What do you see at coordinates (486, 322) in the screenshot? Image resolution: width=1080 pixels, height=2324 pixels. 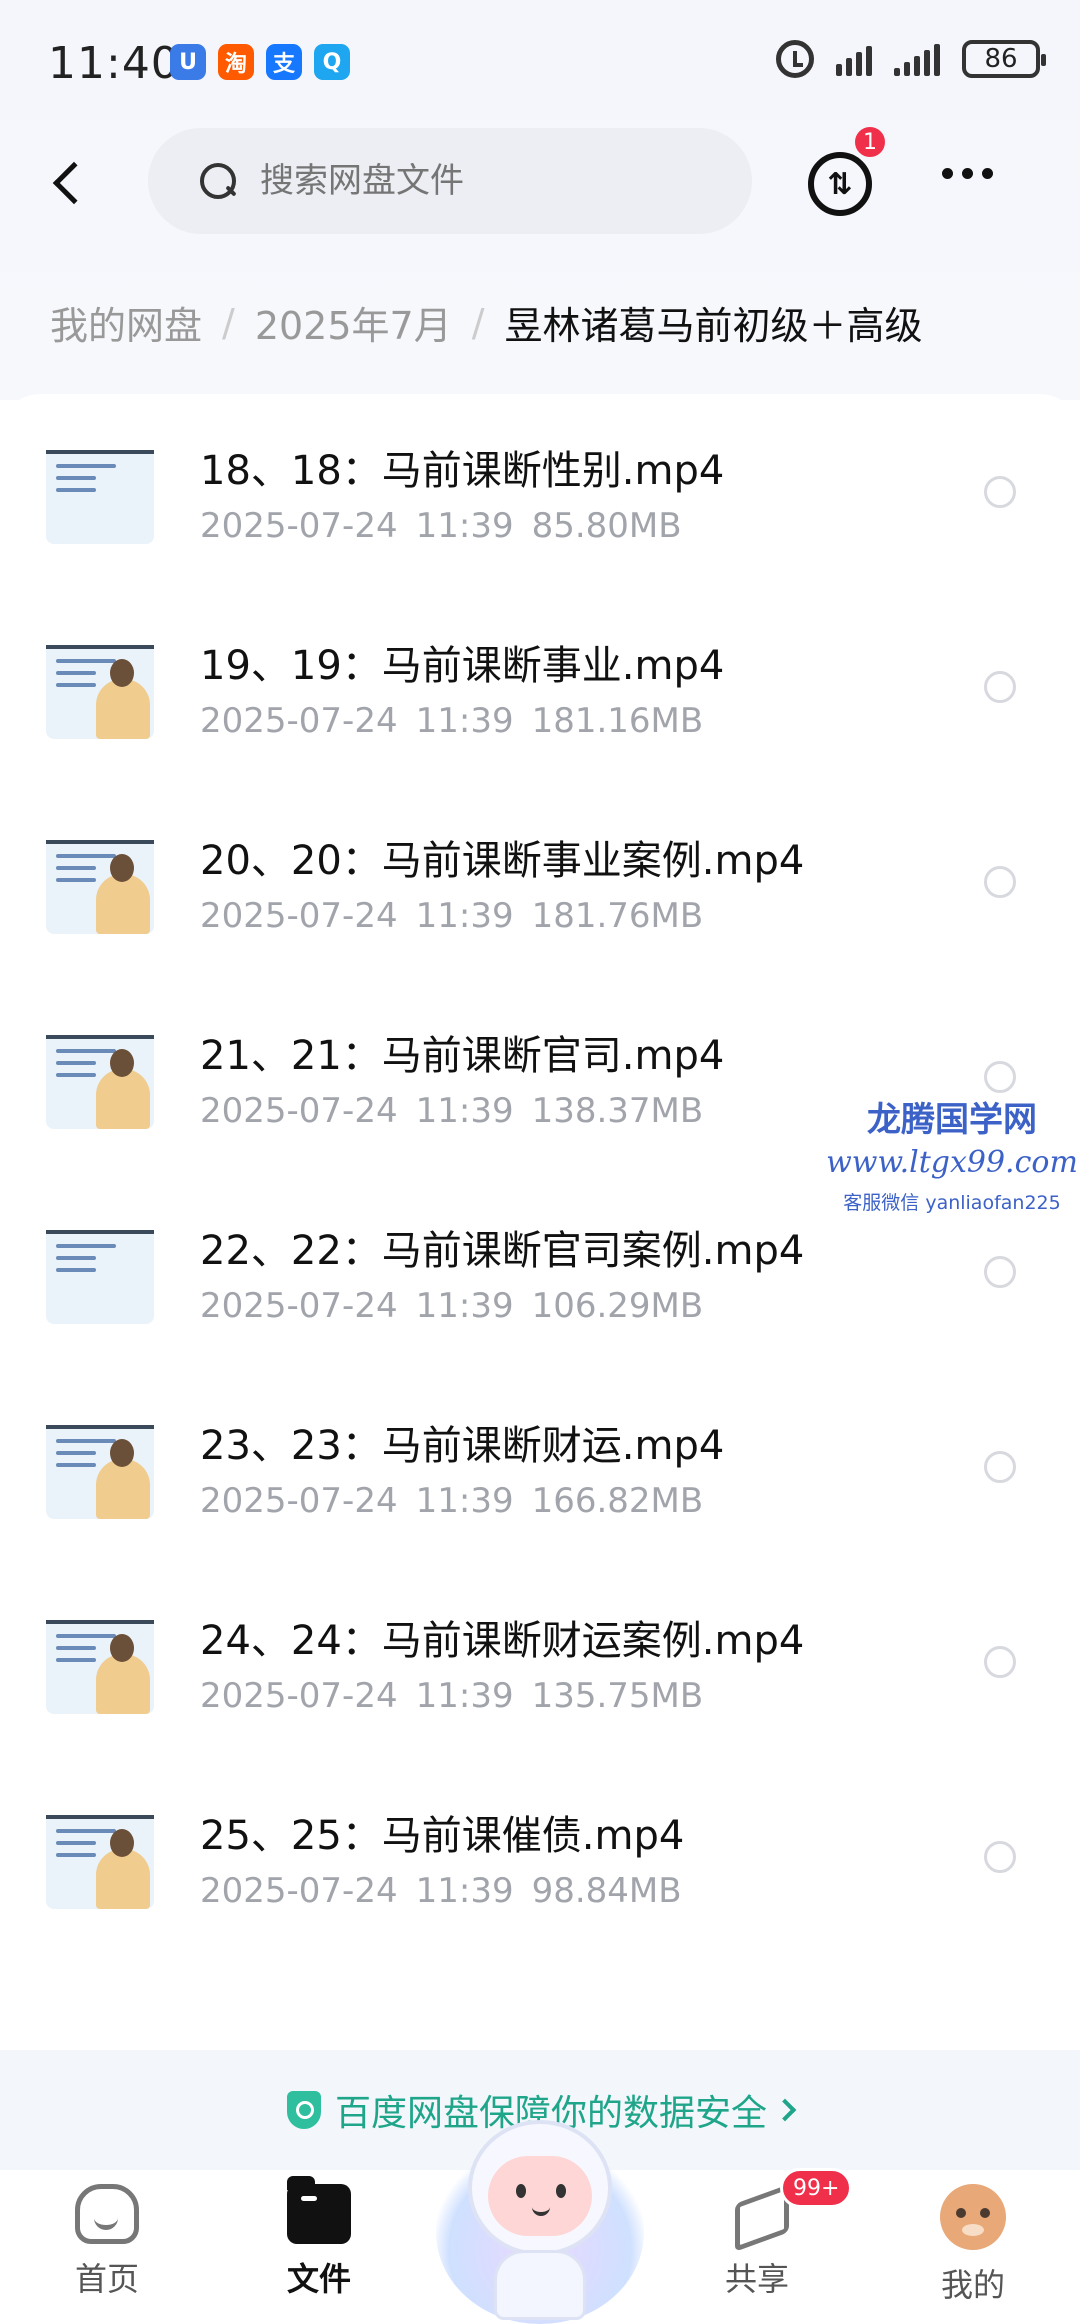 I see `breadcrumb: 我的网盘 / 2025年7月 / 昱林诸葛马前初级＋高级` at bounding box center [486, 322].